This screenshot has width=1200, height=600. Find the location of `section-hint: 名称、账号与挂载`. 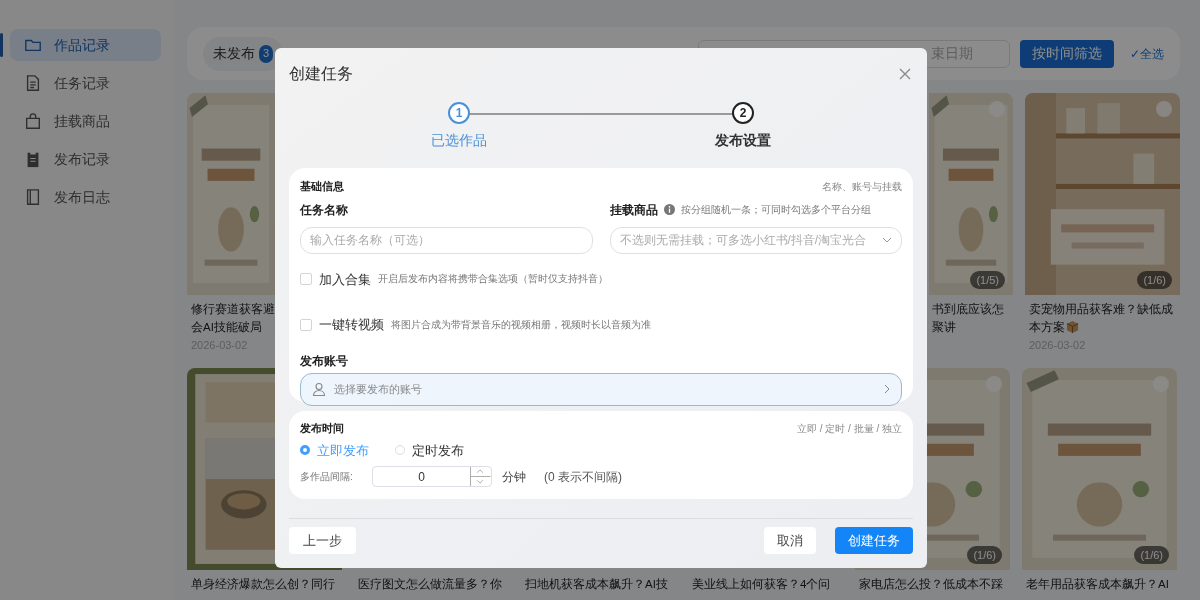

section-hint: 名称、账号与挂载 is located at coordinates (862, 186).